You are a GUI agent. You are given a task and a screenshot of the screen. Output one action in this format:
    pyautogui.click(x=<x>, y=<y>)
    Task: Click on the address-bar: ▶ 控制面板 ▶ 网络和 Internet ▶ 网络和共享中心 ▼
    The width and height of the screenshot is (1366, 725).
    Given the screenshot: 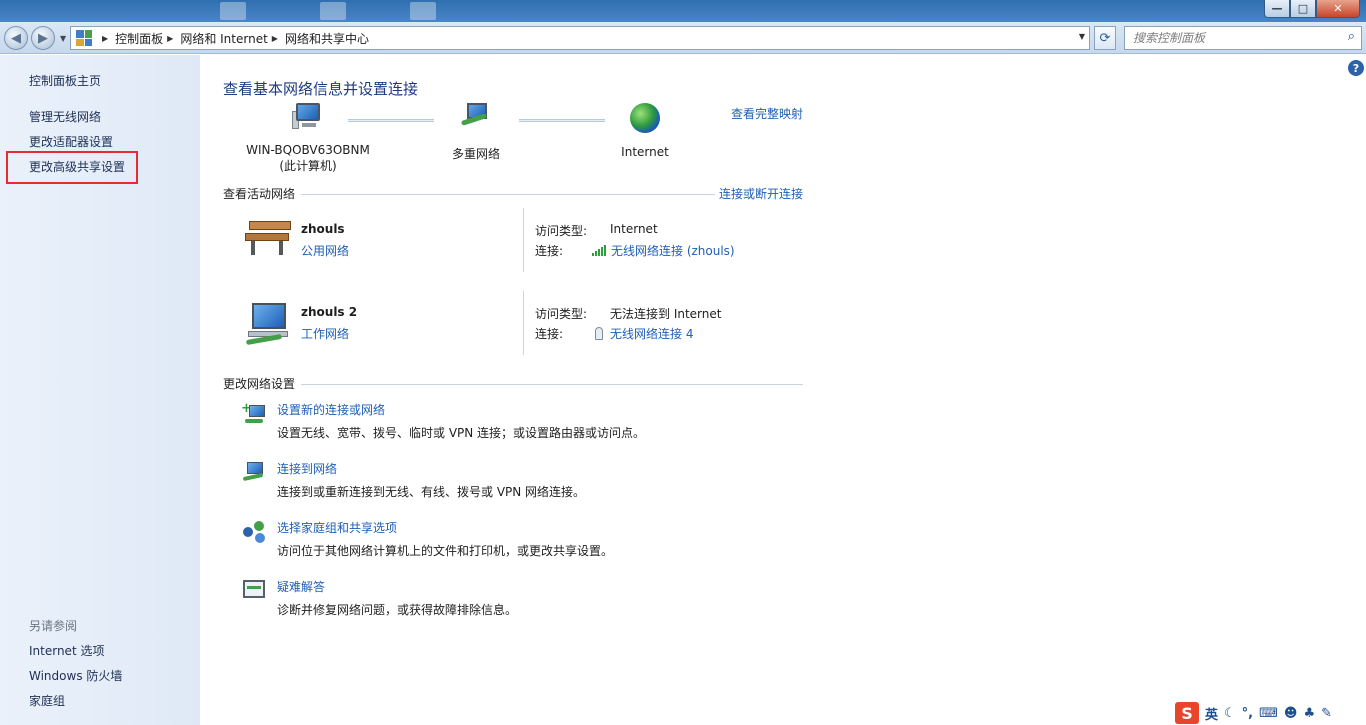 What is the action you would take?
    pyautogui.click(x=580, y=38)
    